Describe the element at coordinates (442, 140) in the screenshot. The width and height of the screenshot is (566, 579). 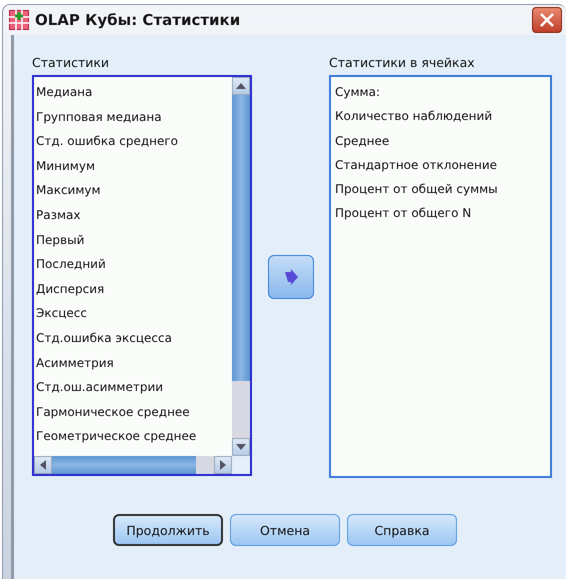
I see `list-item: Среднее` at that location.